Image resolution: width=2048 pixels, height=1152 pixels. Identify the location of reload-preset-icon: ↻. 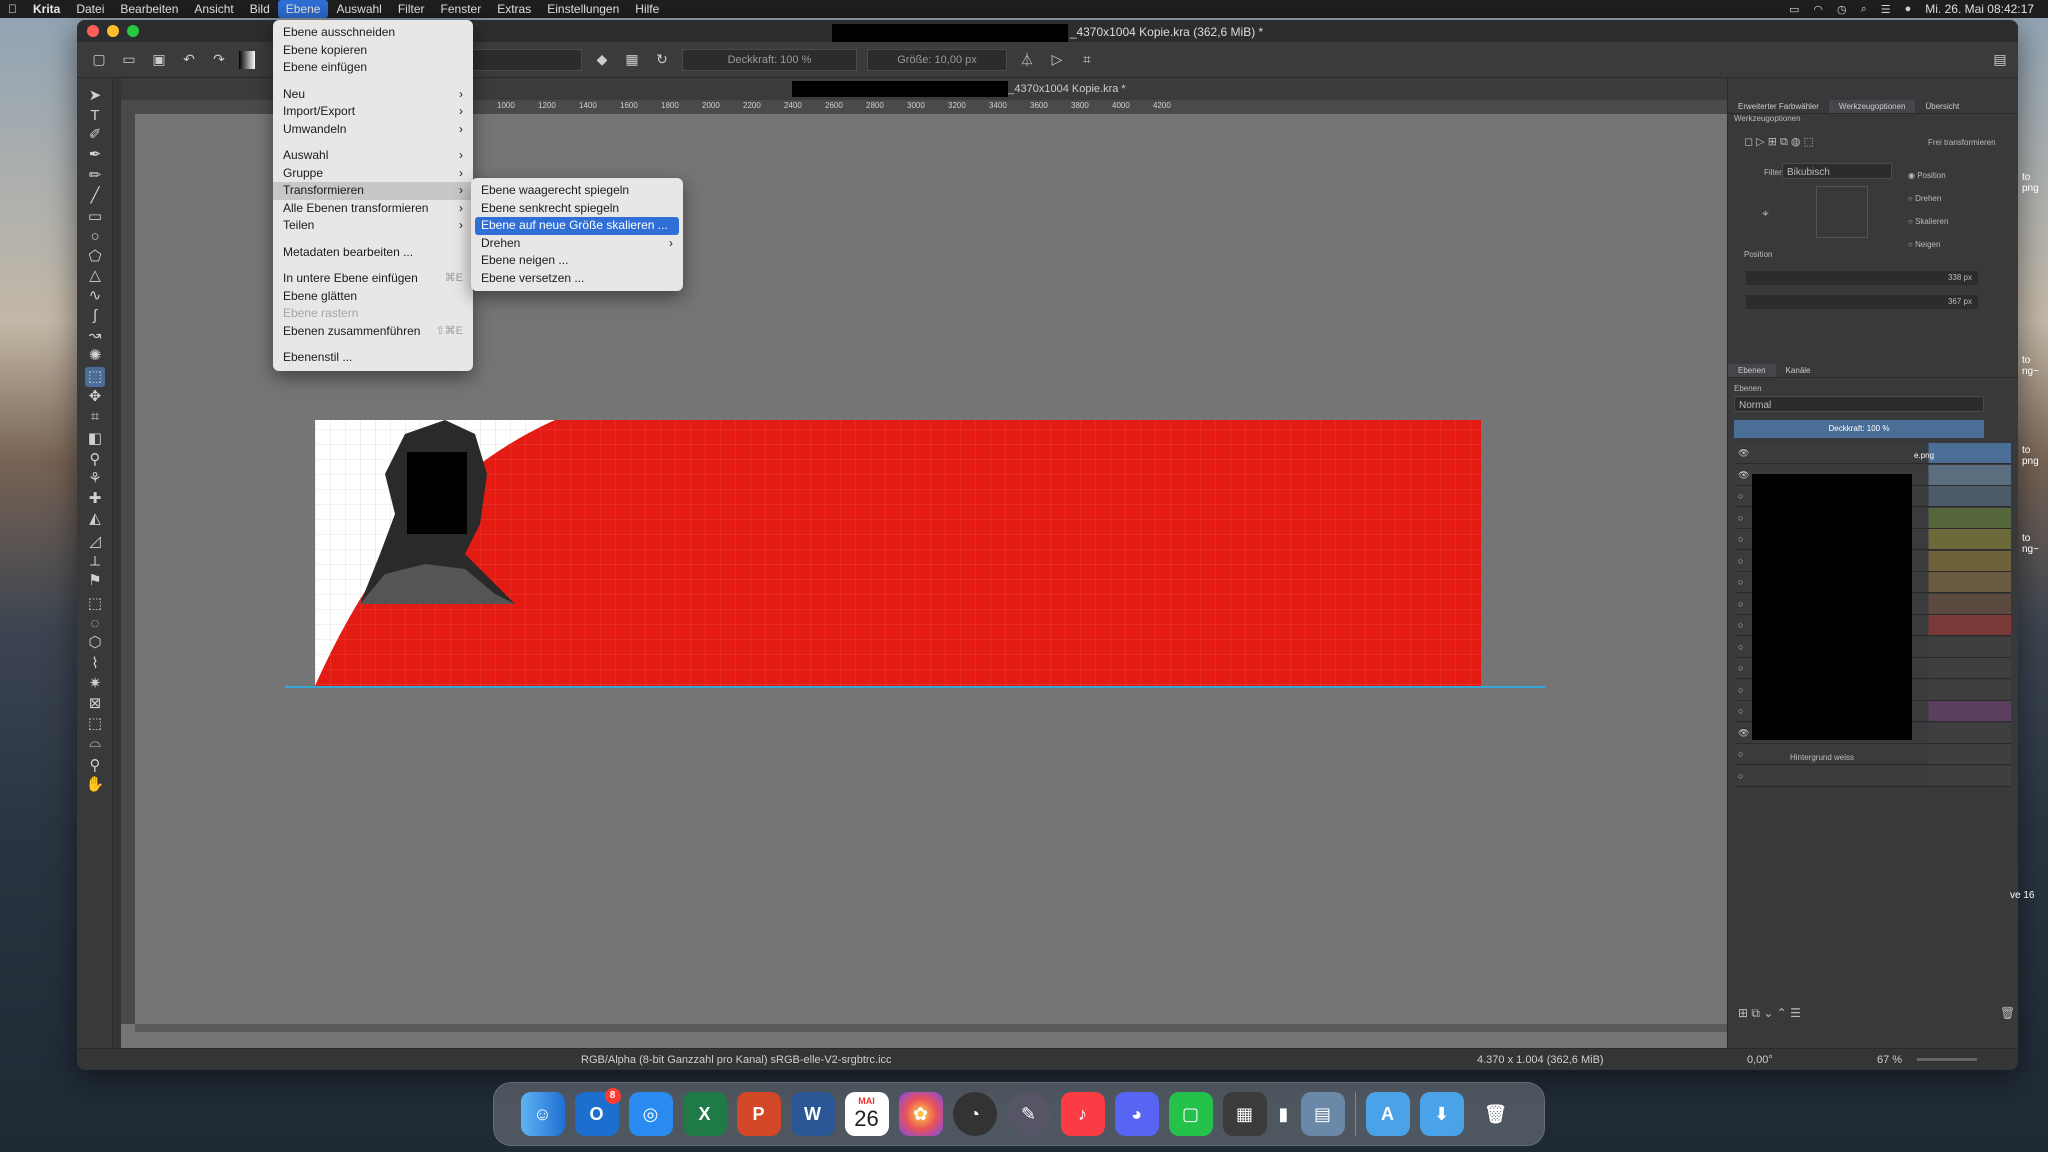
(662, 60).